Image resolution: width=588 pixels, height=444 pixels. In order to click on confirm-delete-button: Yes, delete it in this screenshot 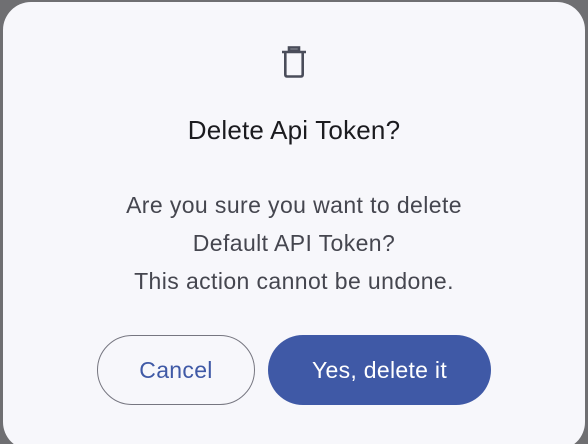, I will do `click(379, 370)`.